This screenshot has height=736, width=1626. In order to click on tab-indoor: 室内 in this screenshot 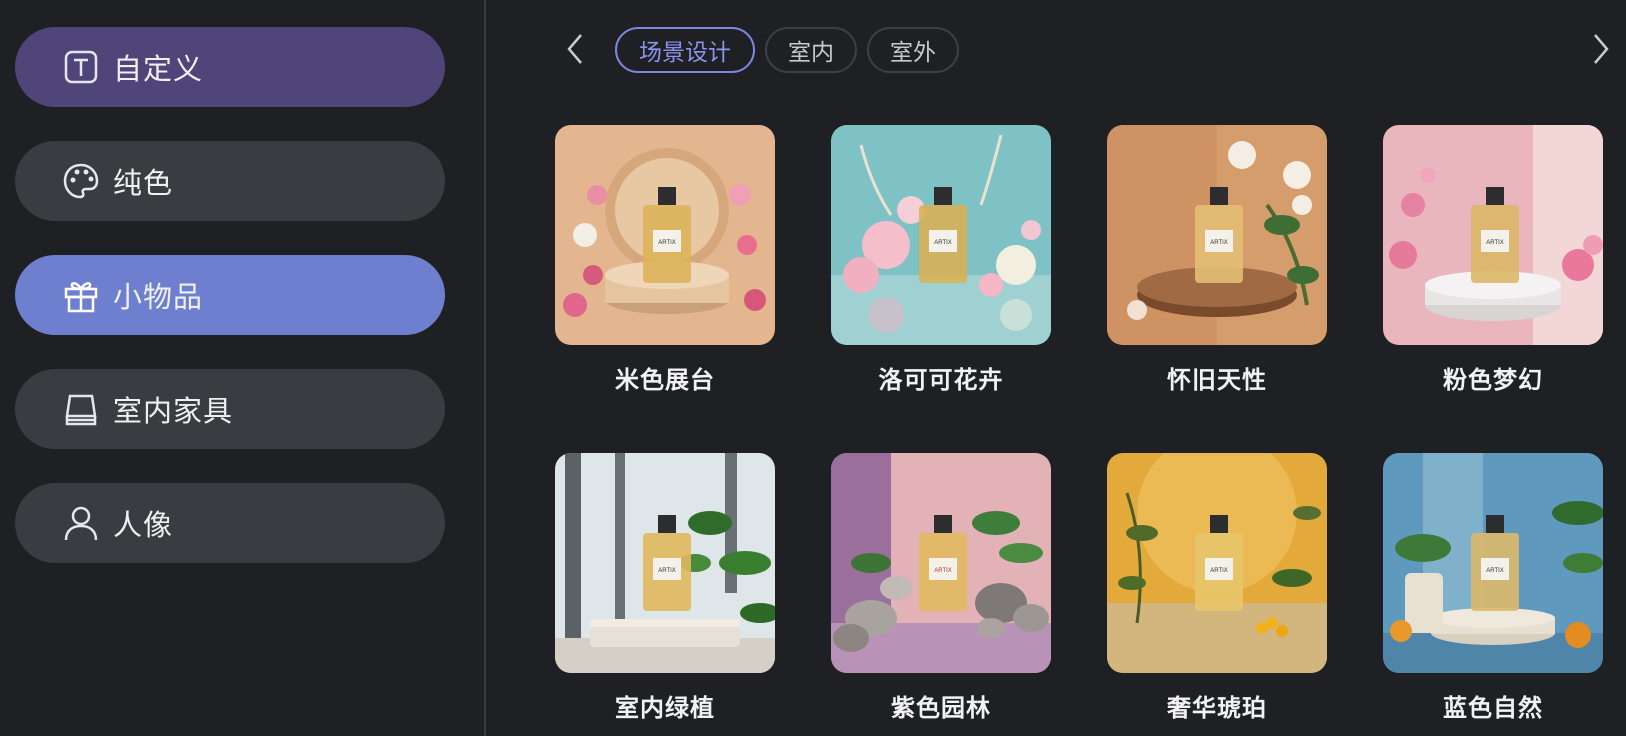, I will do `click(811, 50)`.